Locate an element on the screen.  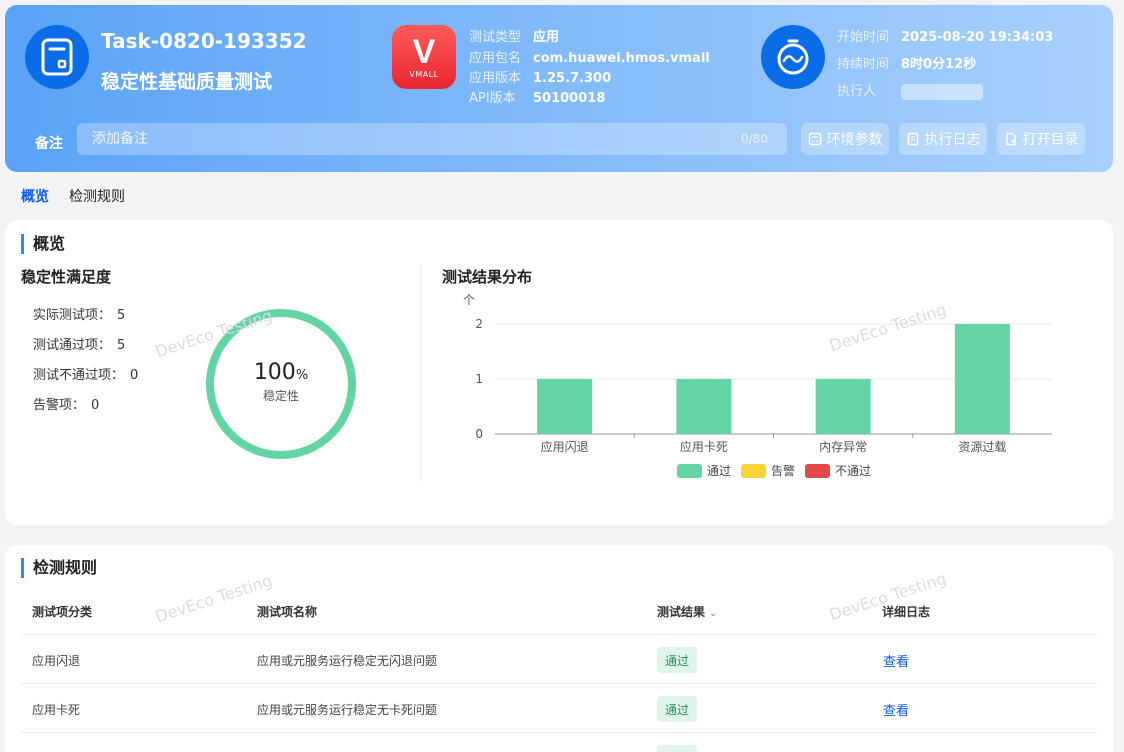
stat-warning: 告警项： 0 is located at coordinates (66, 405).